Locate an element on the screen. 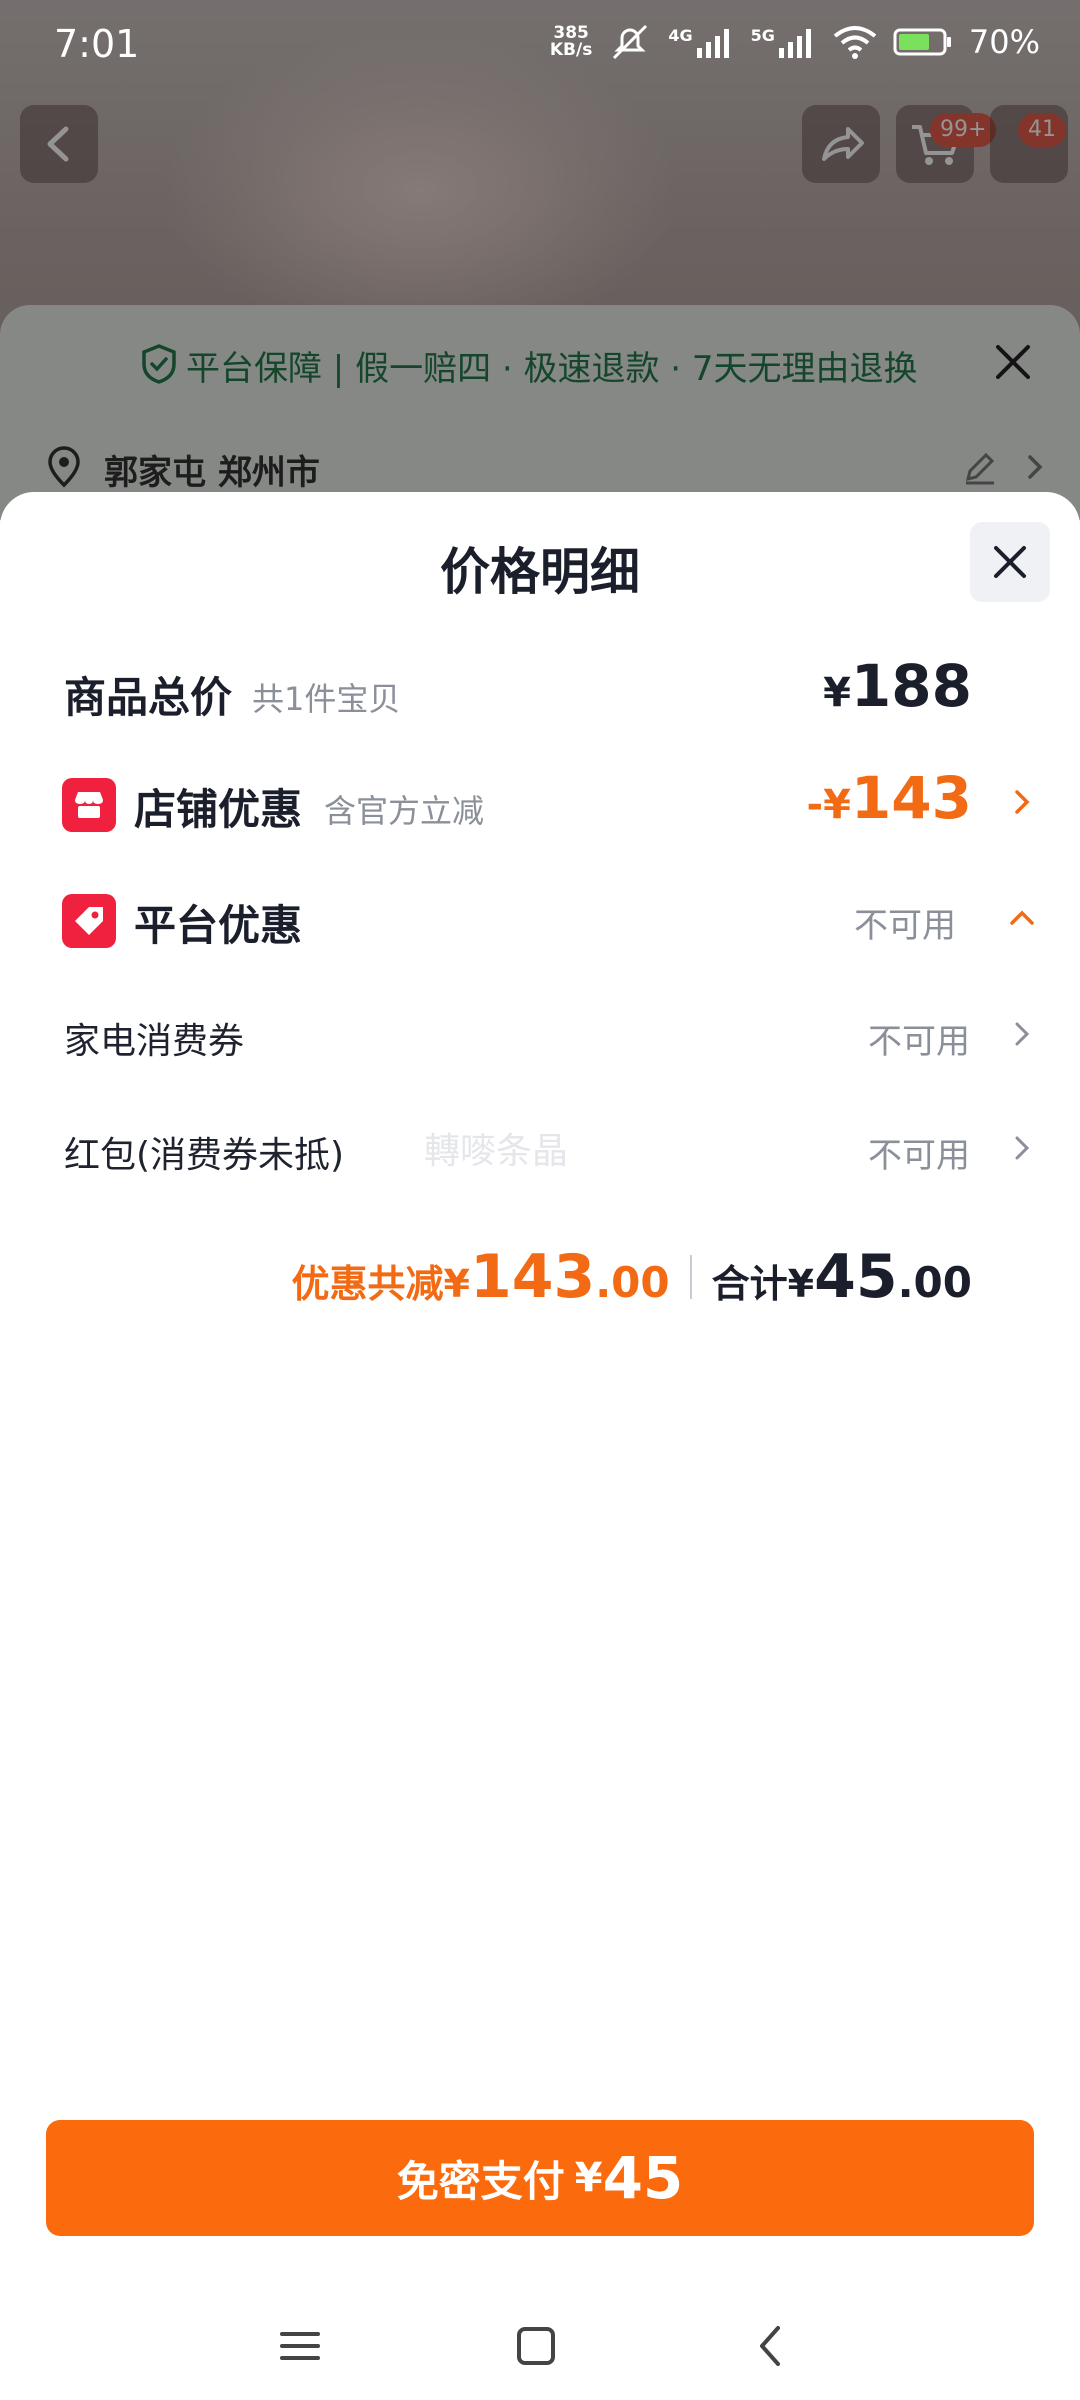 This screenshot has width=1080, height=2400. grand-total-int: 45 is located at coordinates (856, 1277).